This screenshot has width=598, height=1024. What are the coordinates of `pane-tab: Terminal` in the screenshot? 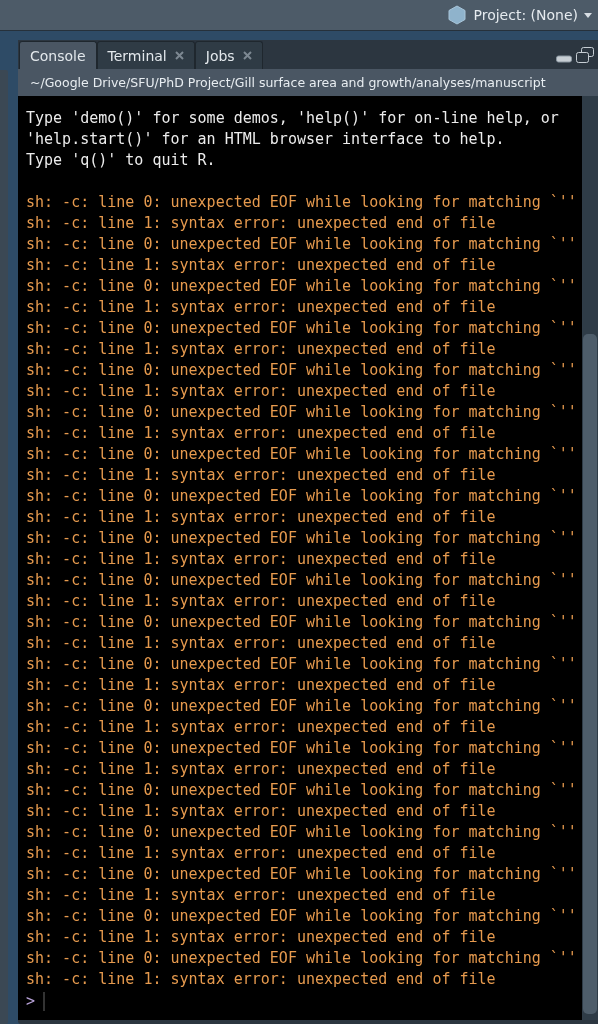 It's located at (145, 55).